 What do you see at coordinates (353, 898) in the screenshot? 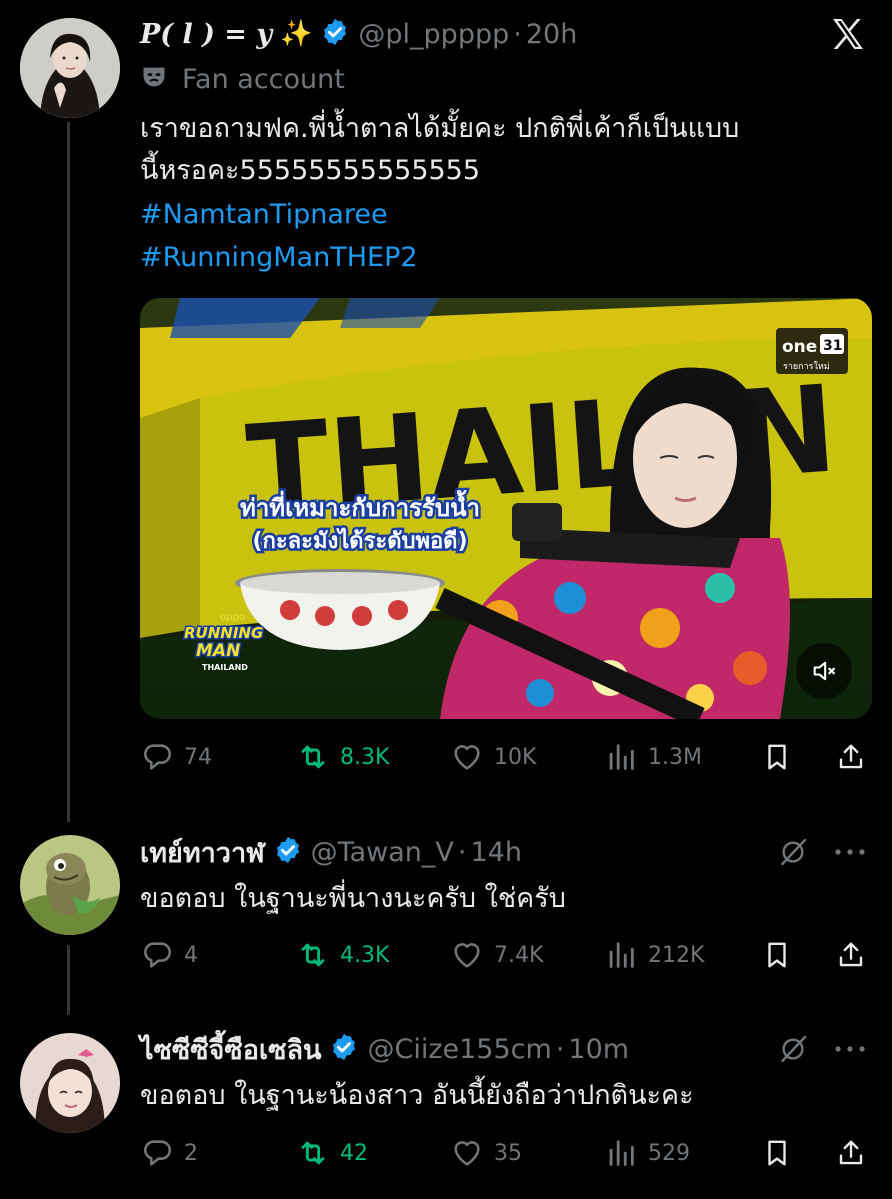
I see `reply-text: ขอตอบ ในฐานะพี่นางนะครับ ใช่ครับ` at bounding box center [353, 898].